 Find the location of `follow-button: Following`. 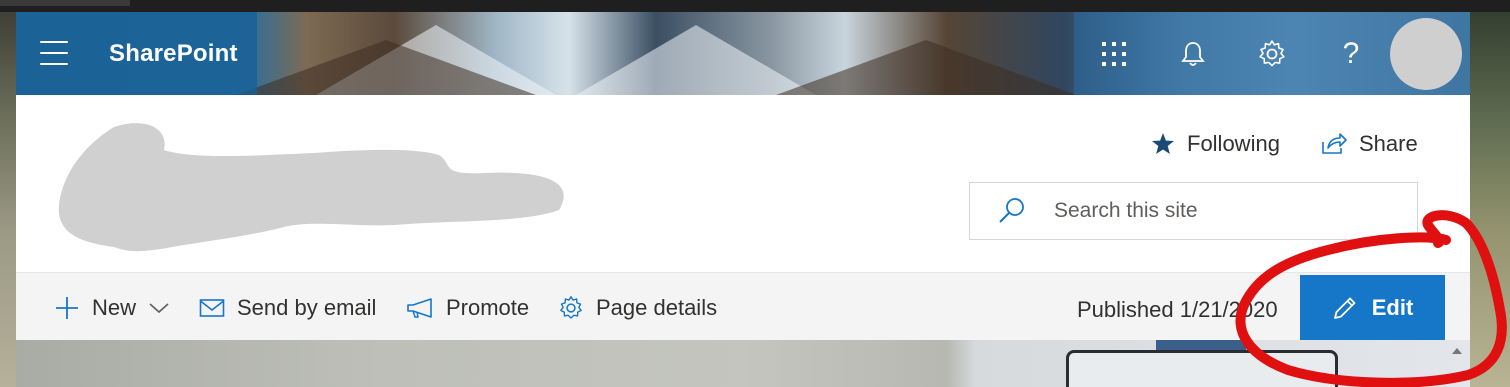

follow-button: Following is located at coordinates (1215, 144).